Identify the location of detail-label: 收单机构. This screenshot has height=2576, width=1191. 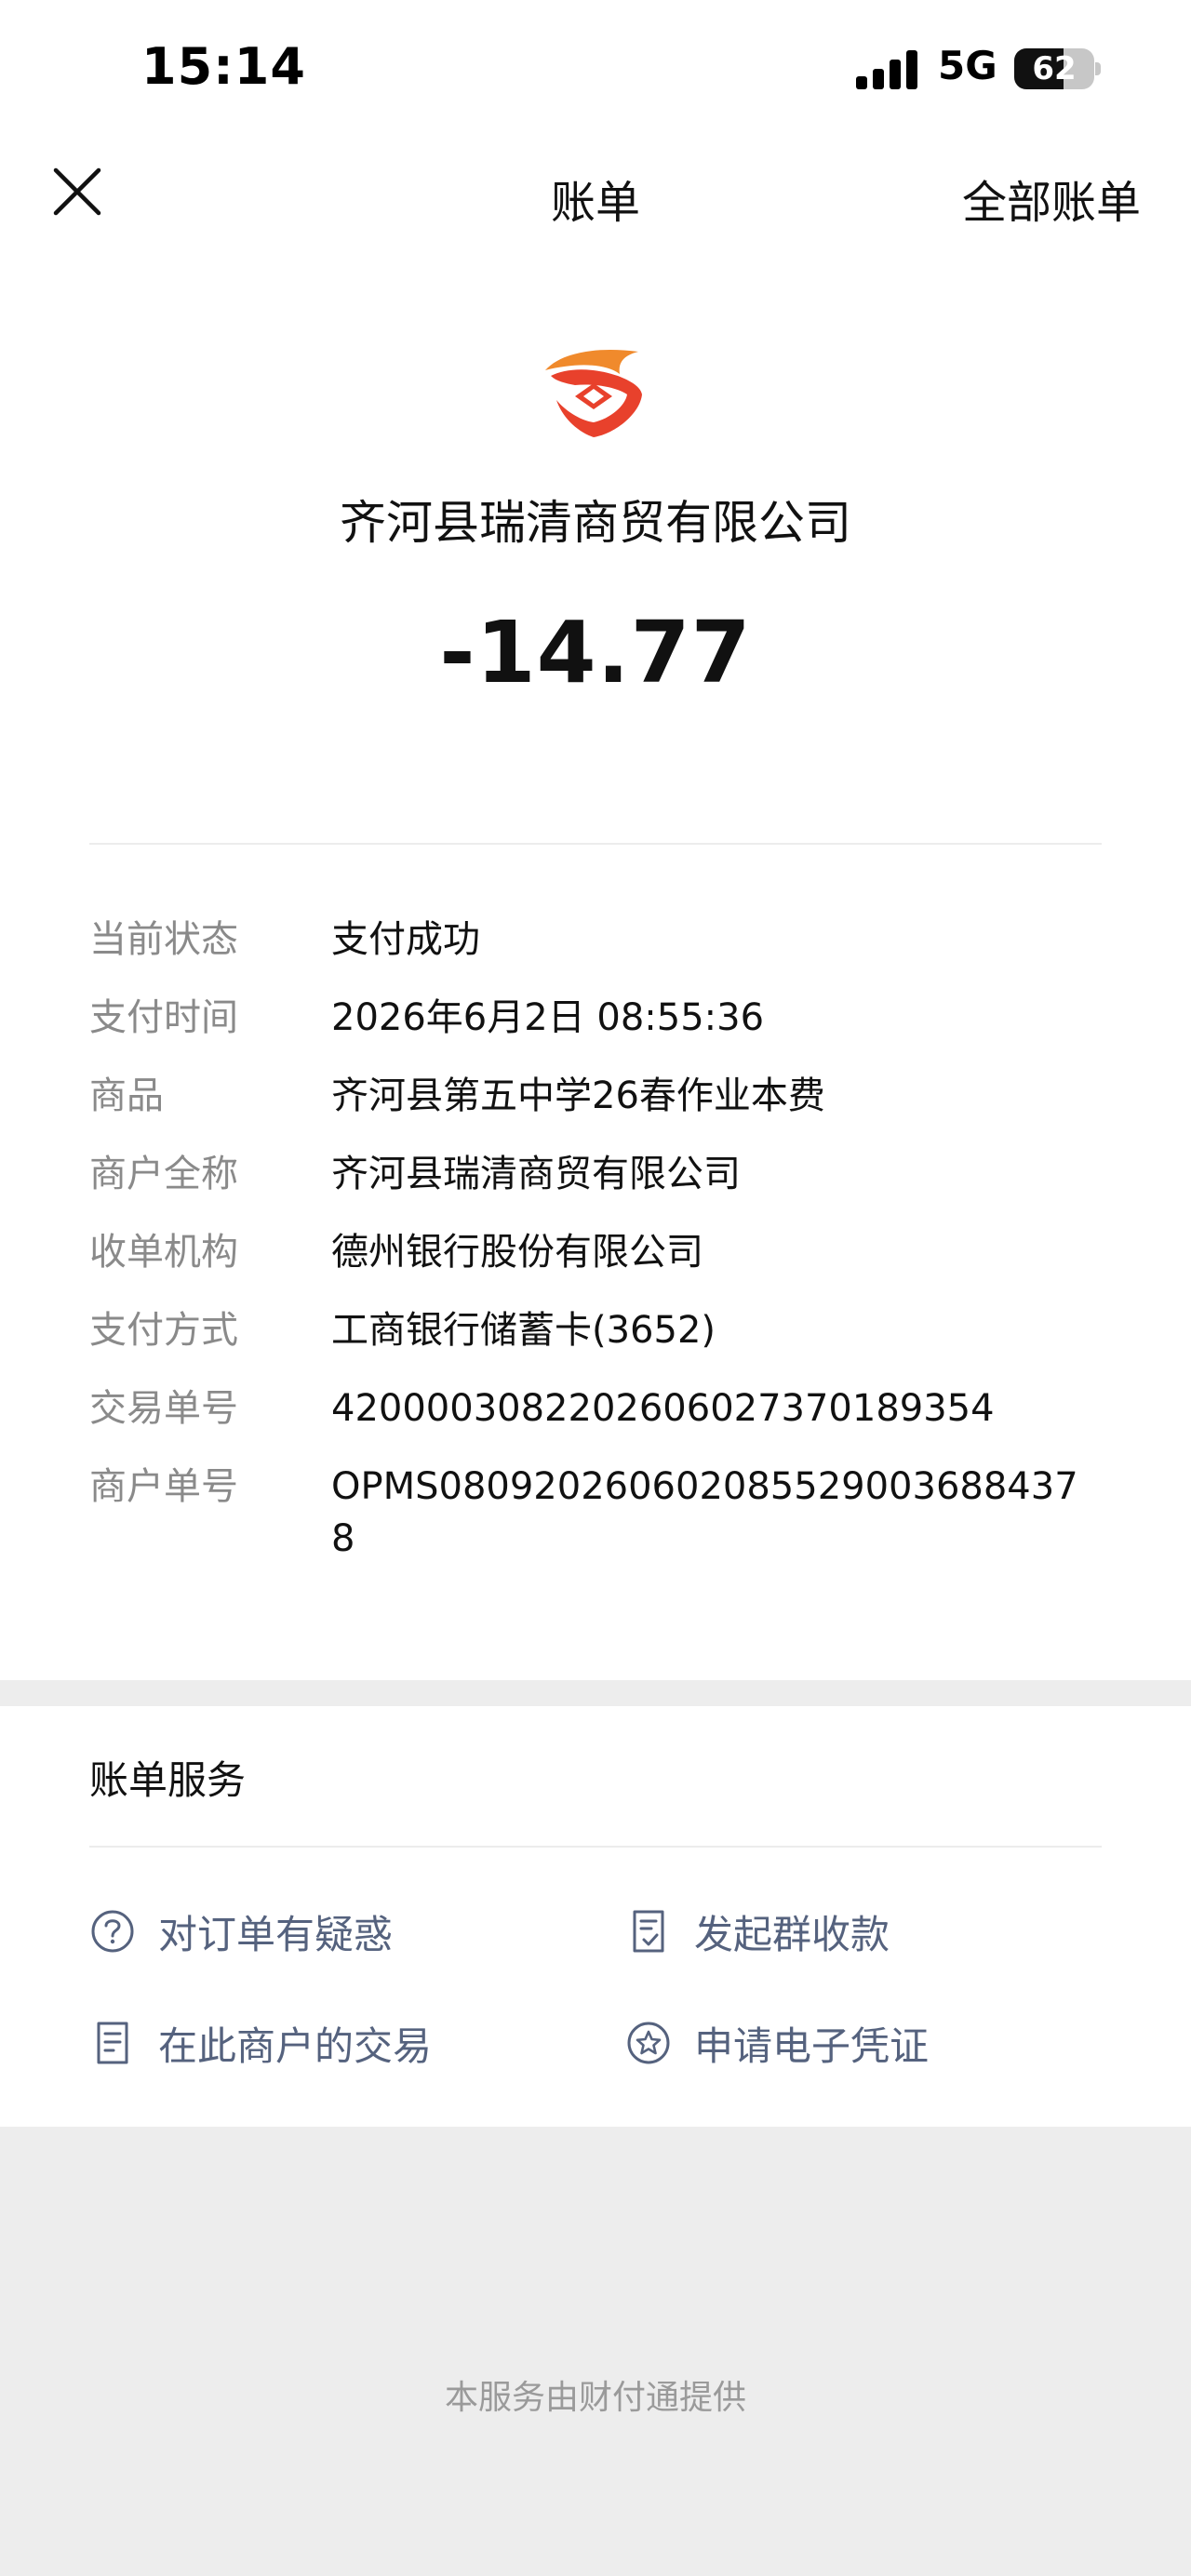
(163, 1252).